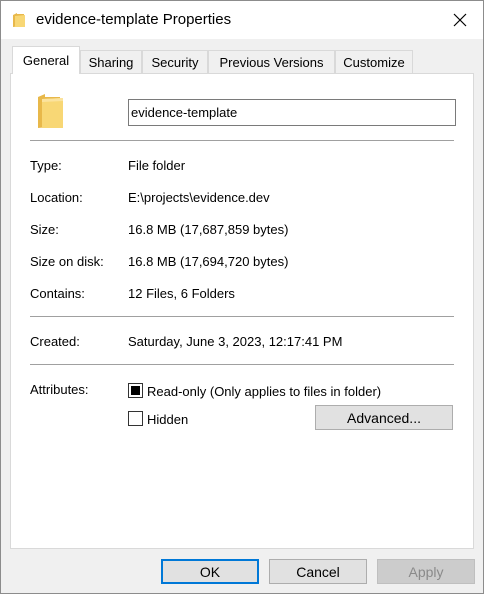  I want to click on tab-label: Customize, so click(374, 62).